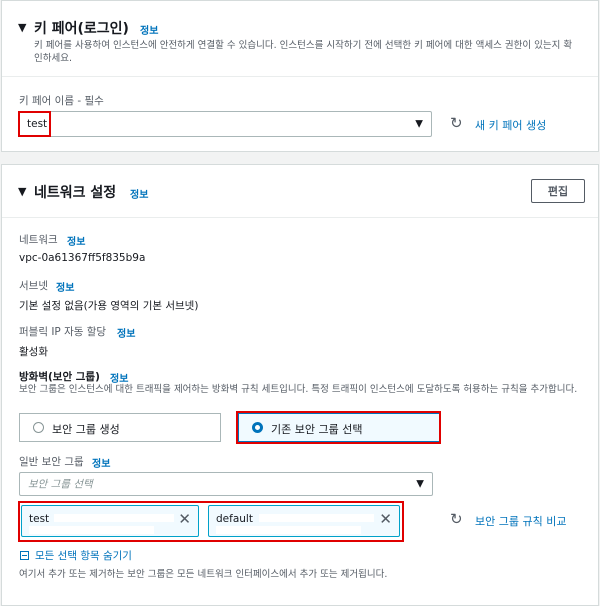 The image size is (600, 606). What do you see at coordinates (38, 240) in the screenshot?
I see `network-label: 네트워크` at bounding box center [38, 240].